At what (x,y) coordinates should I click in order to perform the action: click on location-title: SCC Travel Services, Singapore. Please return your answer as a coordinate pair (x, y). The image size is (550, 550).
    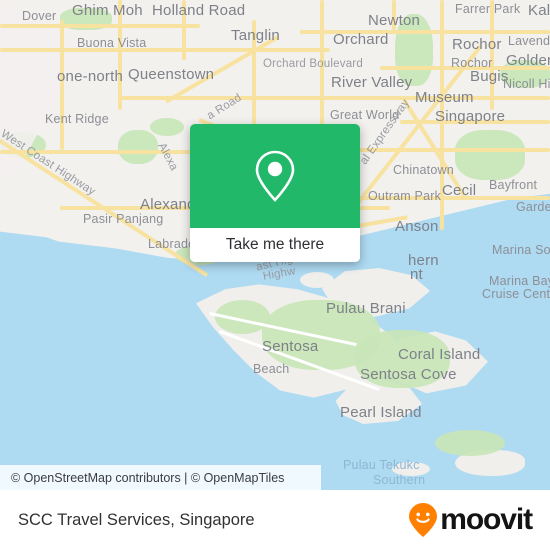
    Looking at the image, I should click on (136, 519).